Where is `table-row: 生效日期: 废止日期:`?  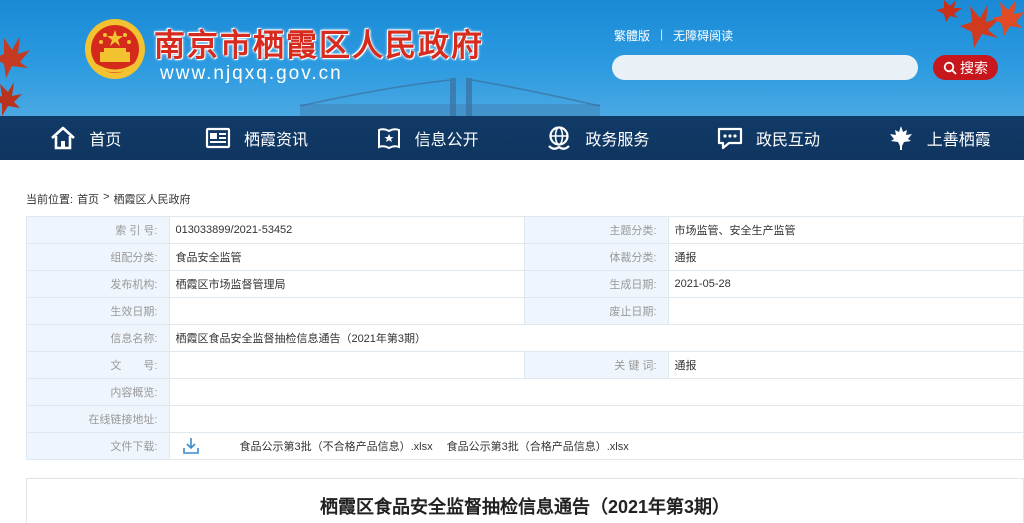
table-row: 生效日期: 废止日期: is located at coordinates (524, 311).